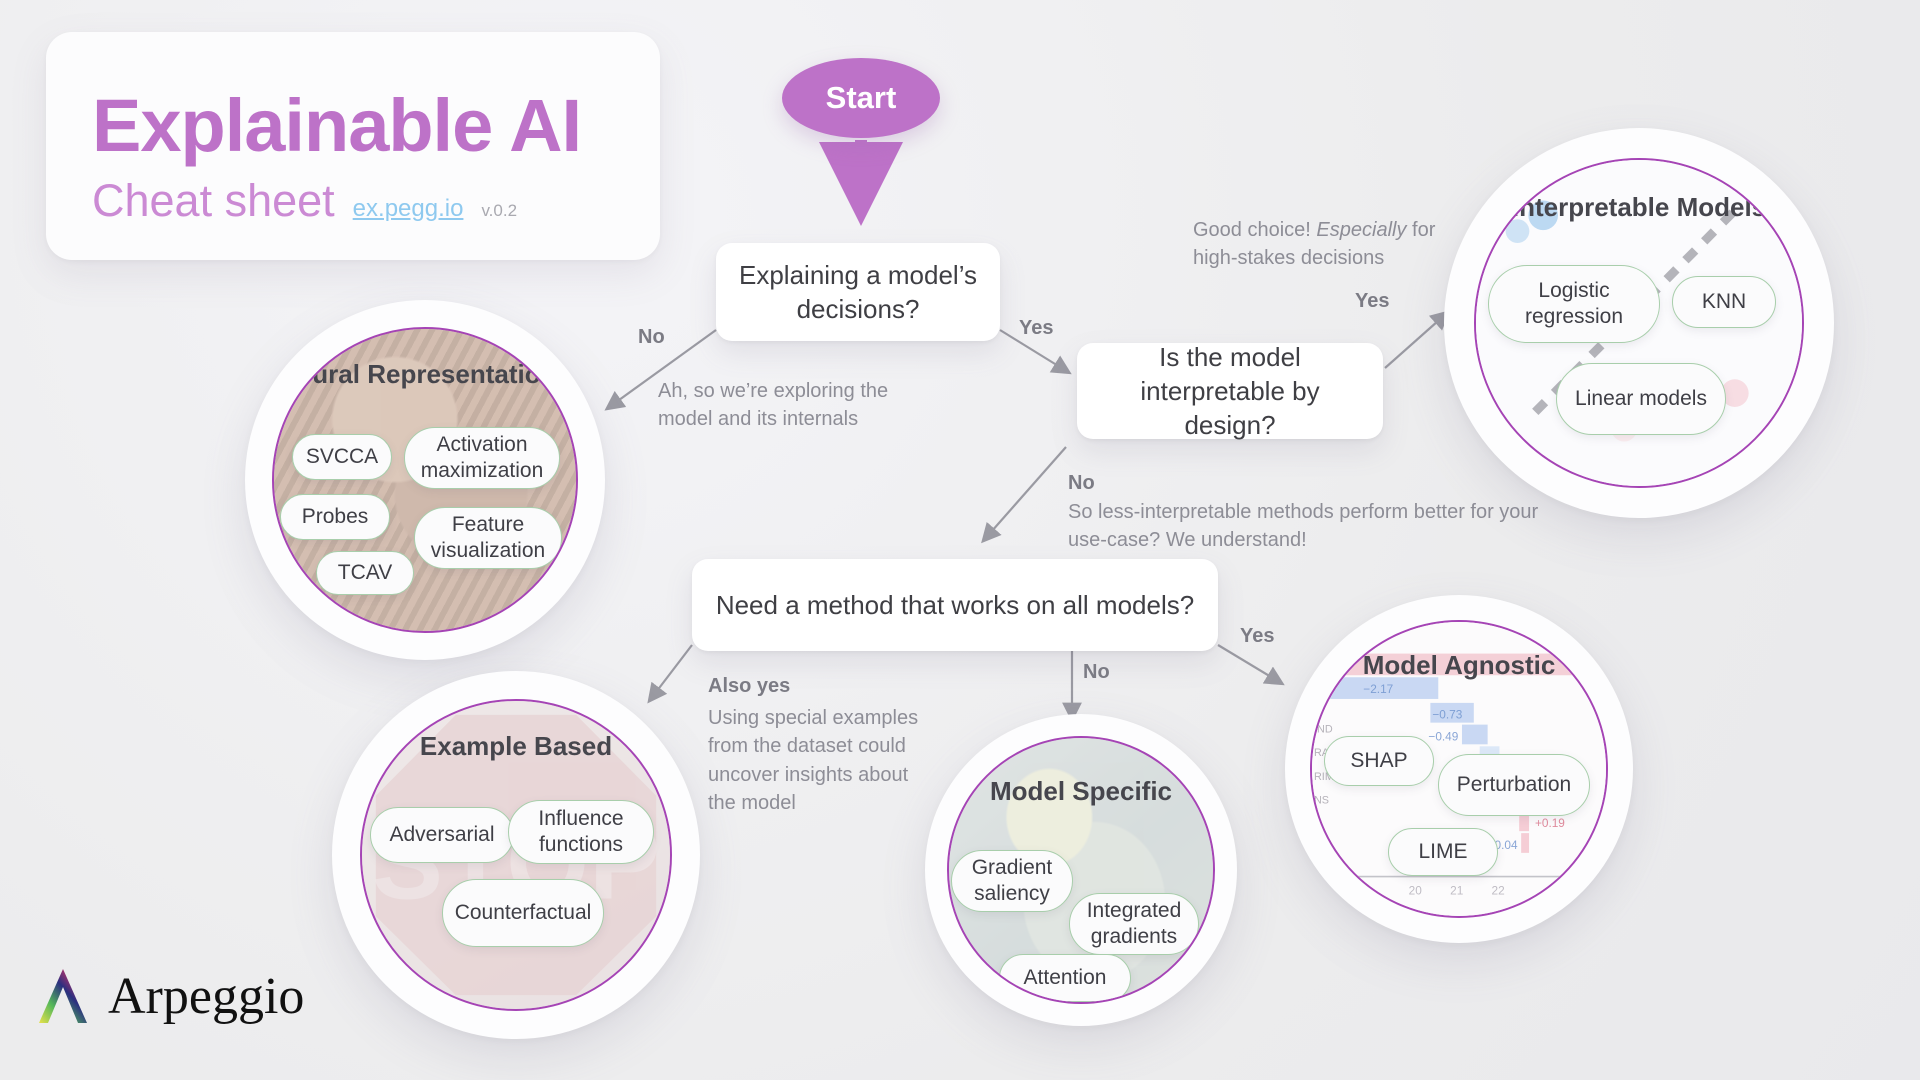 The width and height of the screenshot is (1920, 1080). Describe the element at coordinates (1379, 761) in the screenshot. I see `pill-shap: SHAP` at that location.